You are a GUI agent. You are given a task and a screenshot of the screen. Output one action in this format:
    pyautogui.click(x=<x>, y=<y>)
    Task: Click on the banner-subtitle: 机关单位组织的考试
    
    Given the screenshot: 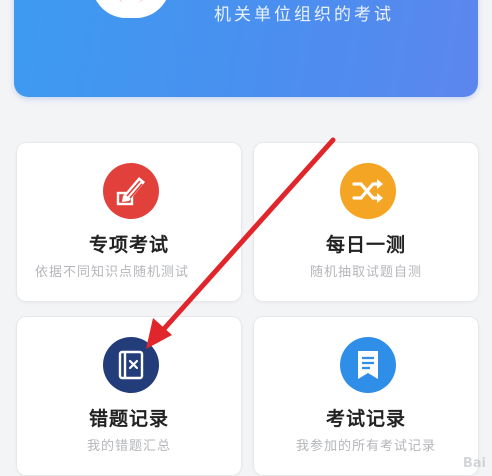 What is the action you would take?
    pyautogui.click(x=304, y=15)
    